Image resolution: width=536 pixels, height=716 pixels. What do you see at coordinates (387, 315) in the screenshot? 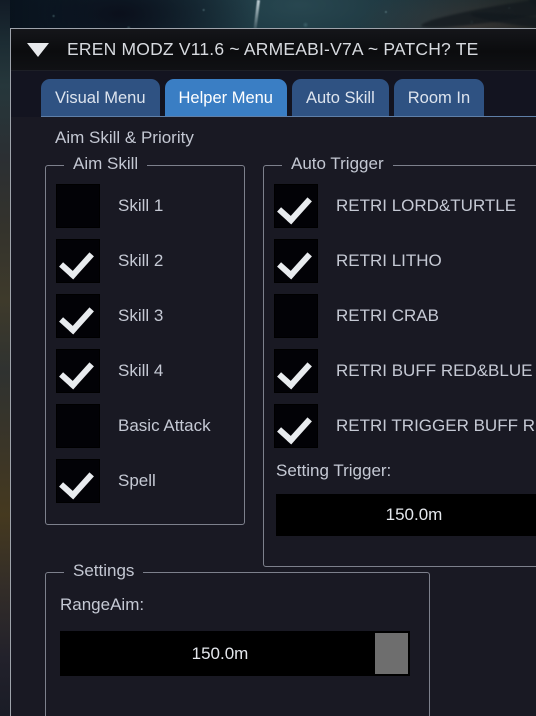
I see `checkbox-label-retri-crab: RETRI CRAB` at bounding box center [387, 315].